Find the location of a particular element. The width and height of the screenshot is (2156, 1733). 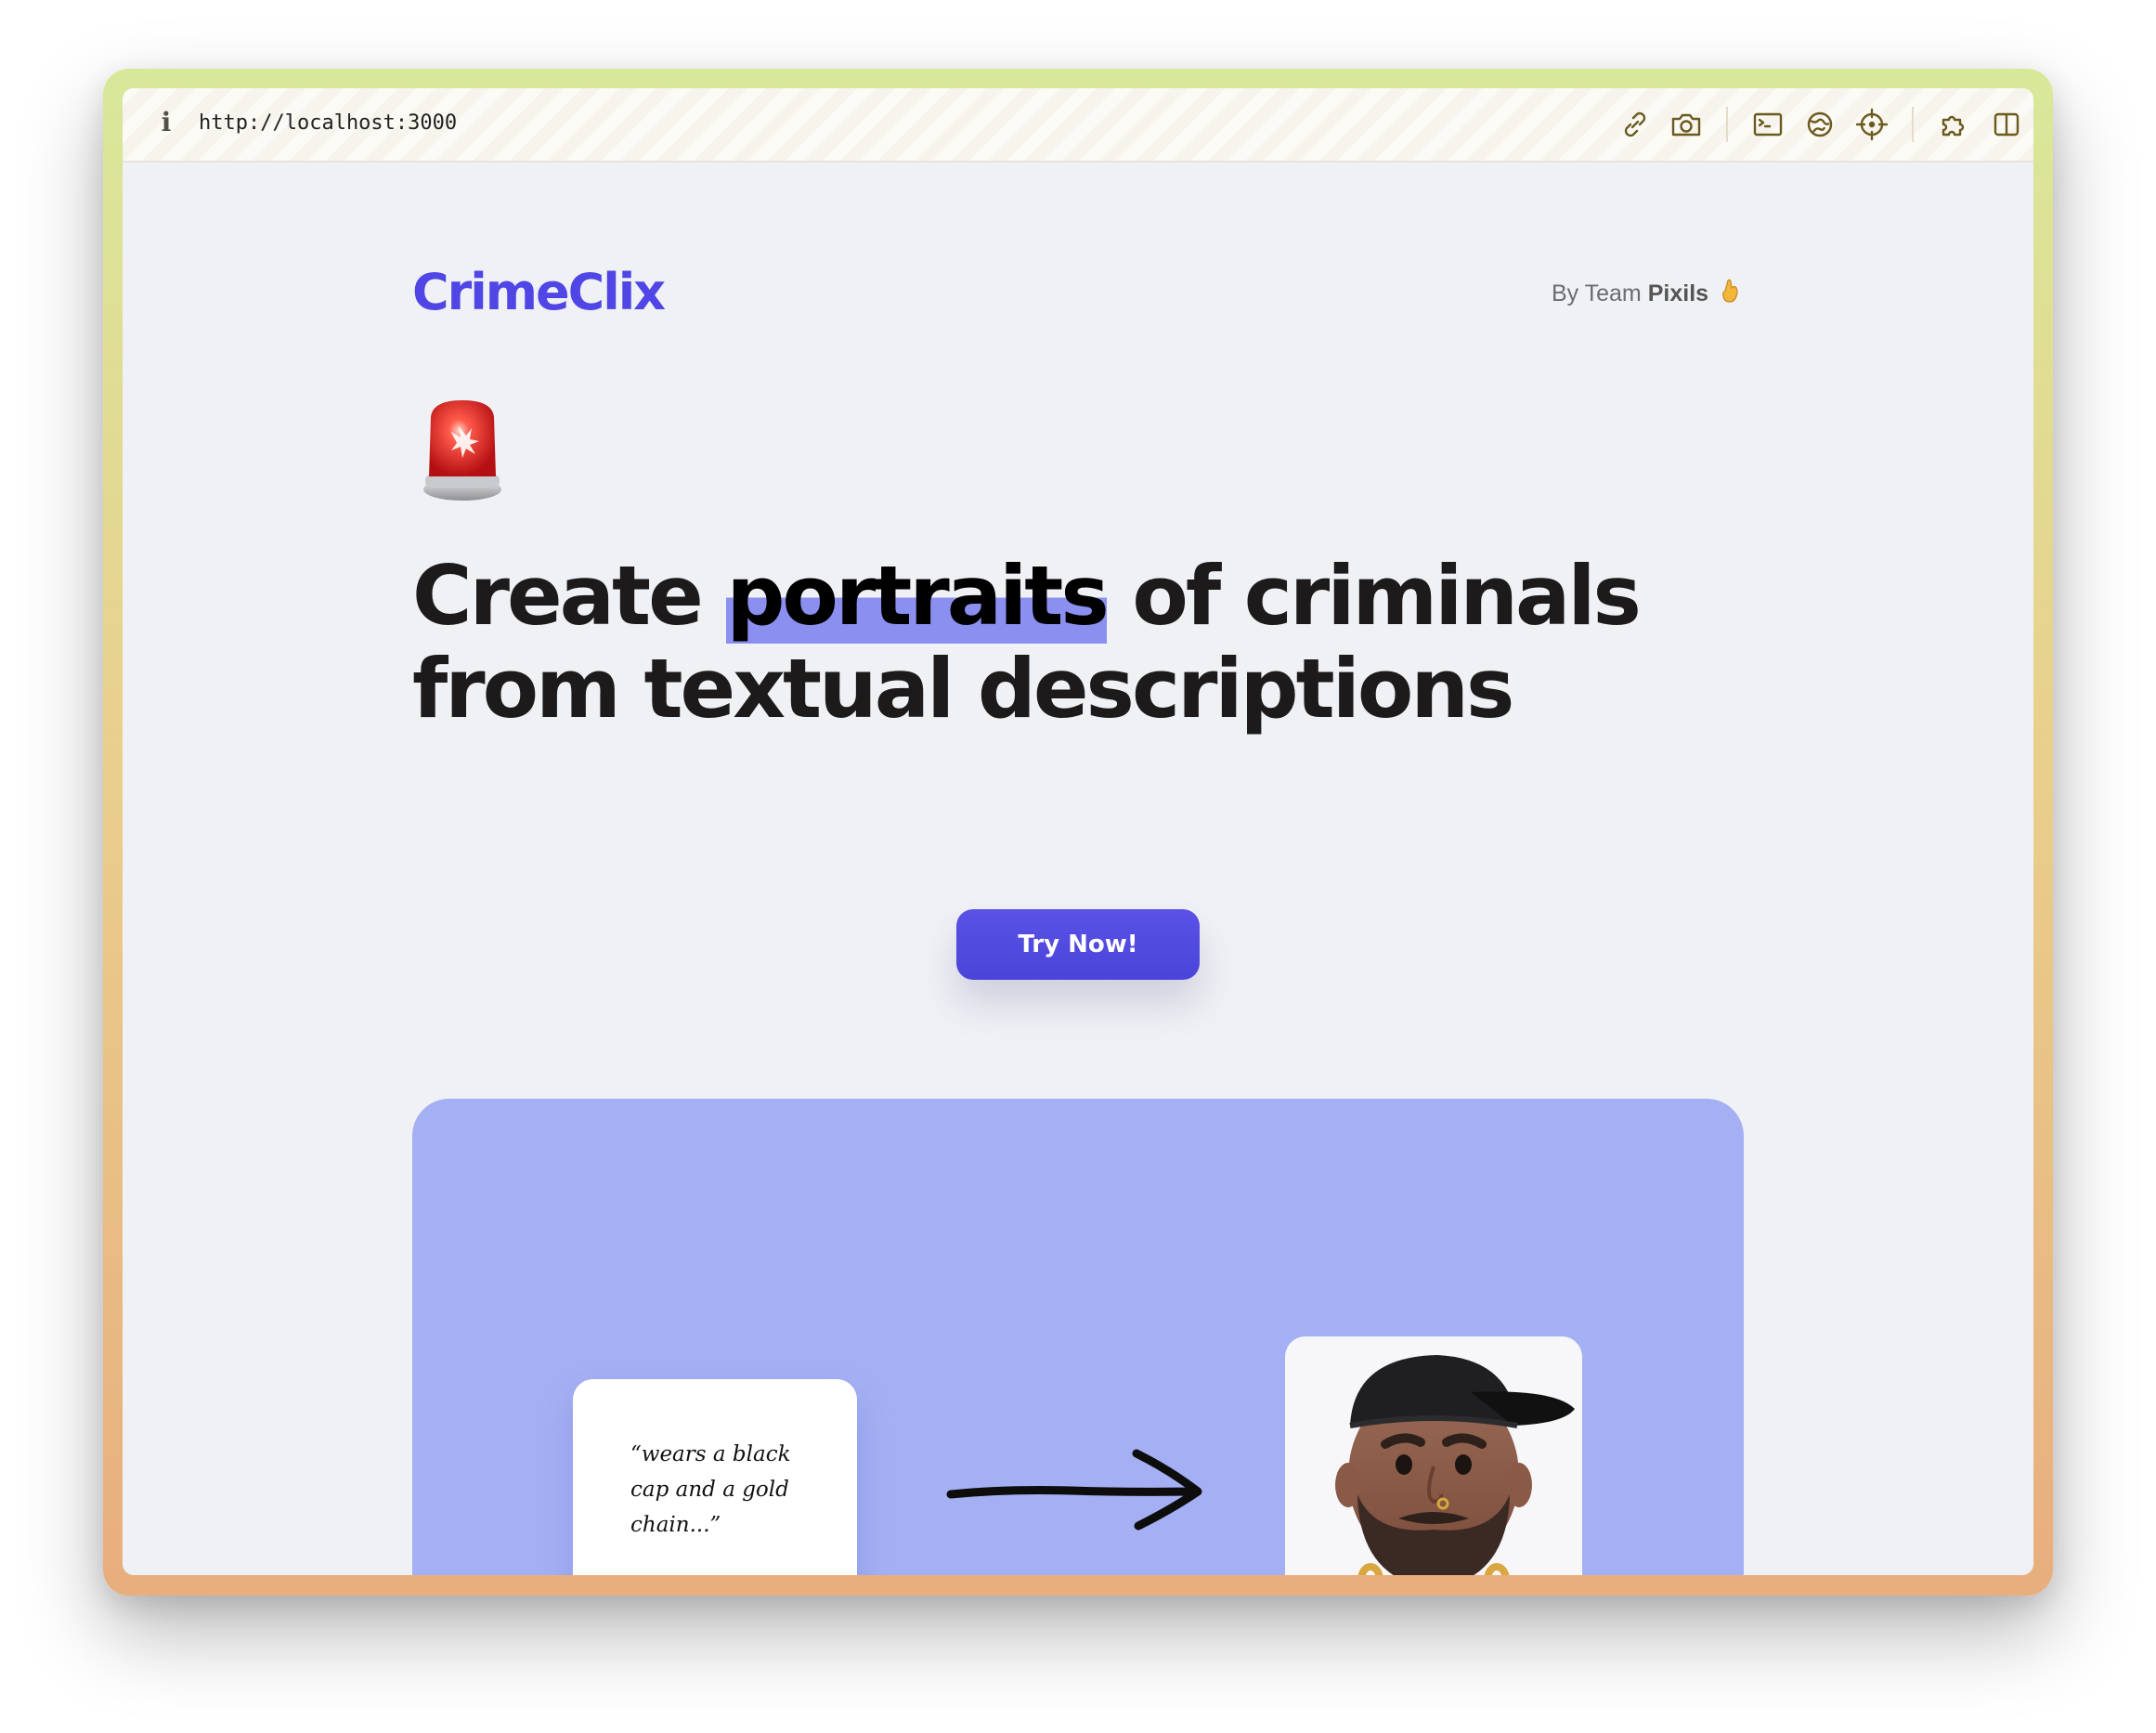

camera-icon is located at coordinates (1686, 124).